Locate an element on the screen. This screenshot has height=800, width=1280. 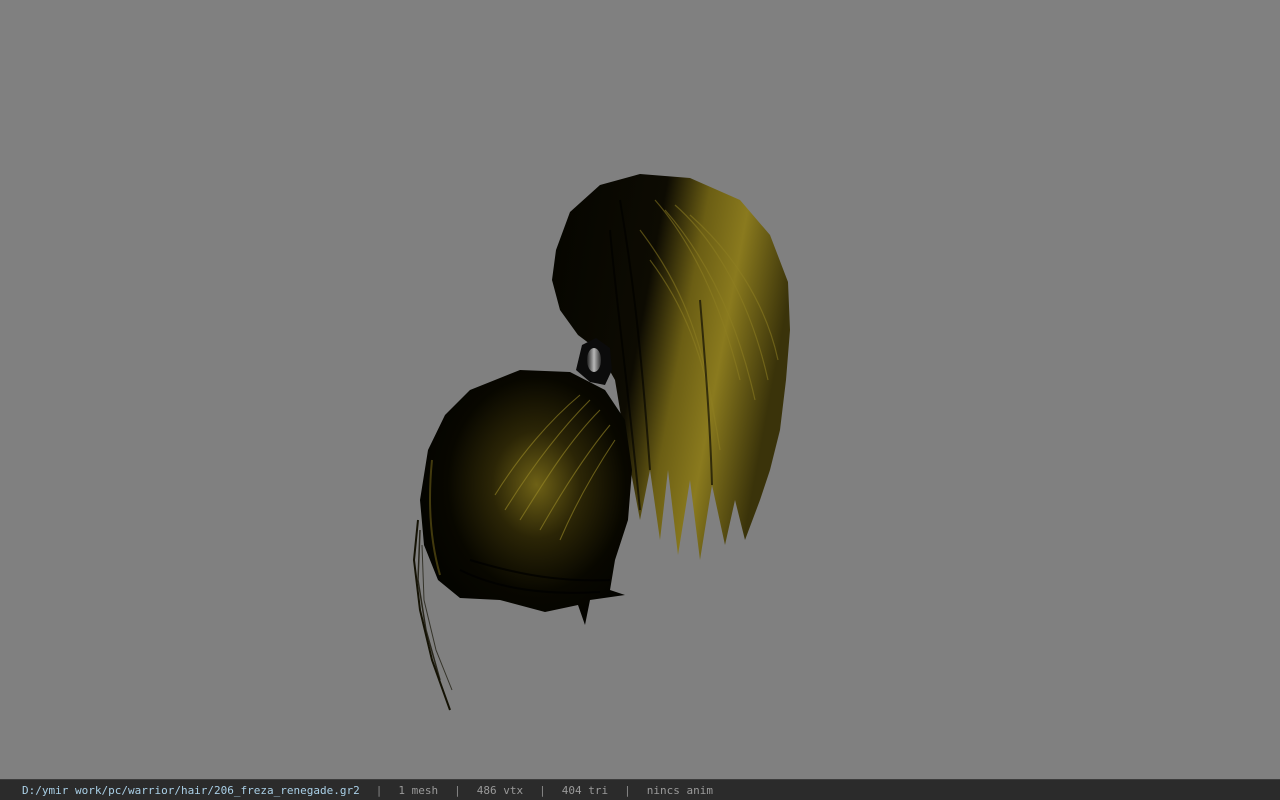
animation-status-label: nincs anim is located at coordinates (679, 790).